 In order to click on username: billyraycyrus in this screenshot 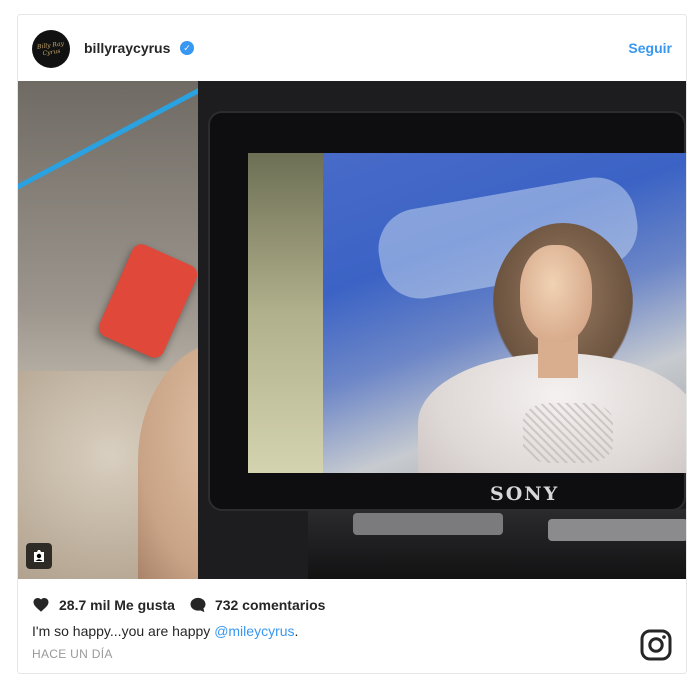, I will do `click(127, 48)`.